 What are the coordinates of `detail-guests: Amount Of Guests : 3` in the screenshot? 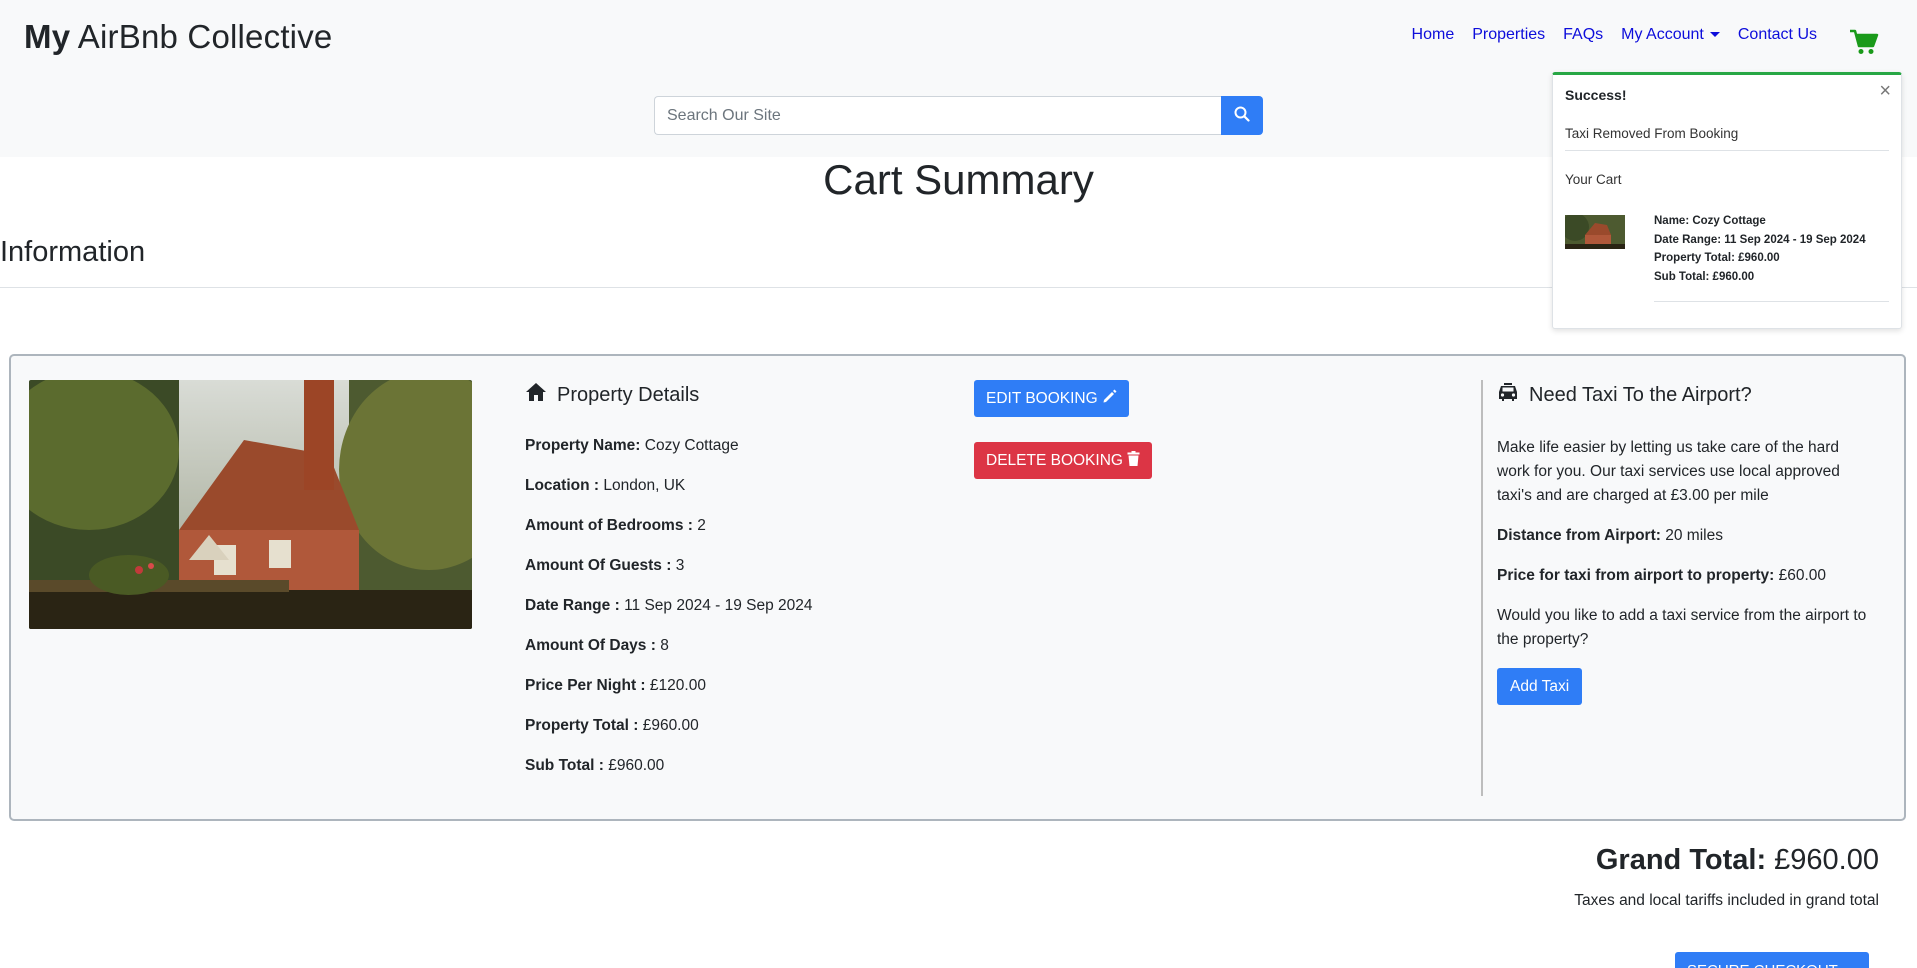 It's located at (735, 576).